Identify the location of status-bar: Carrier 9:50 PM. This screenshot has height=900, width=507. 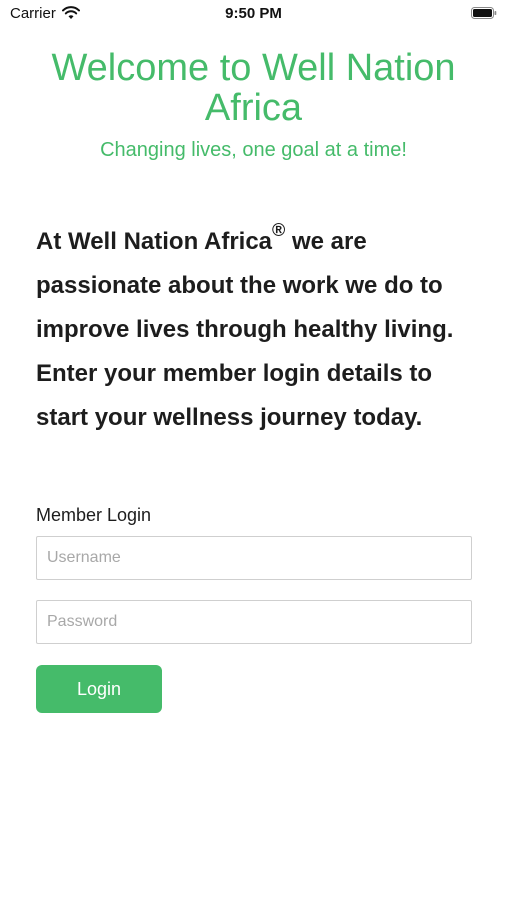
(253, 14).